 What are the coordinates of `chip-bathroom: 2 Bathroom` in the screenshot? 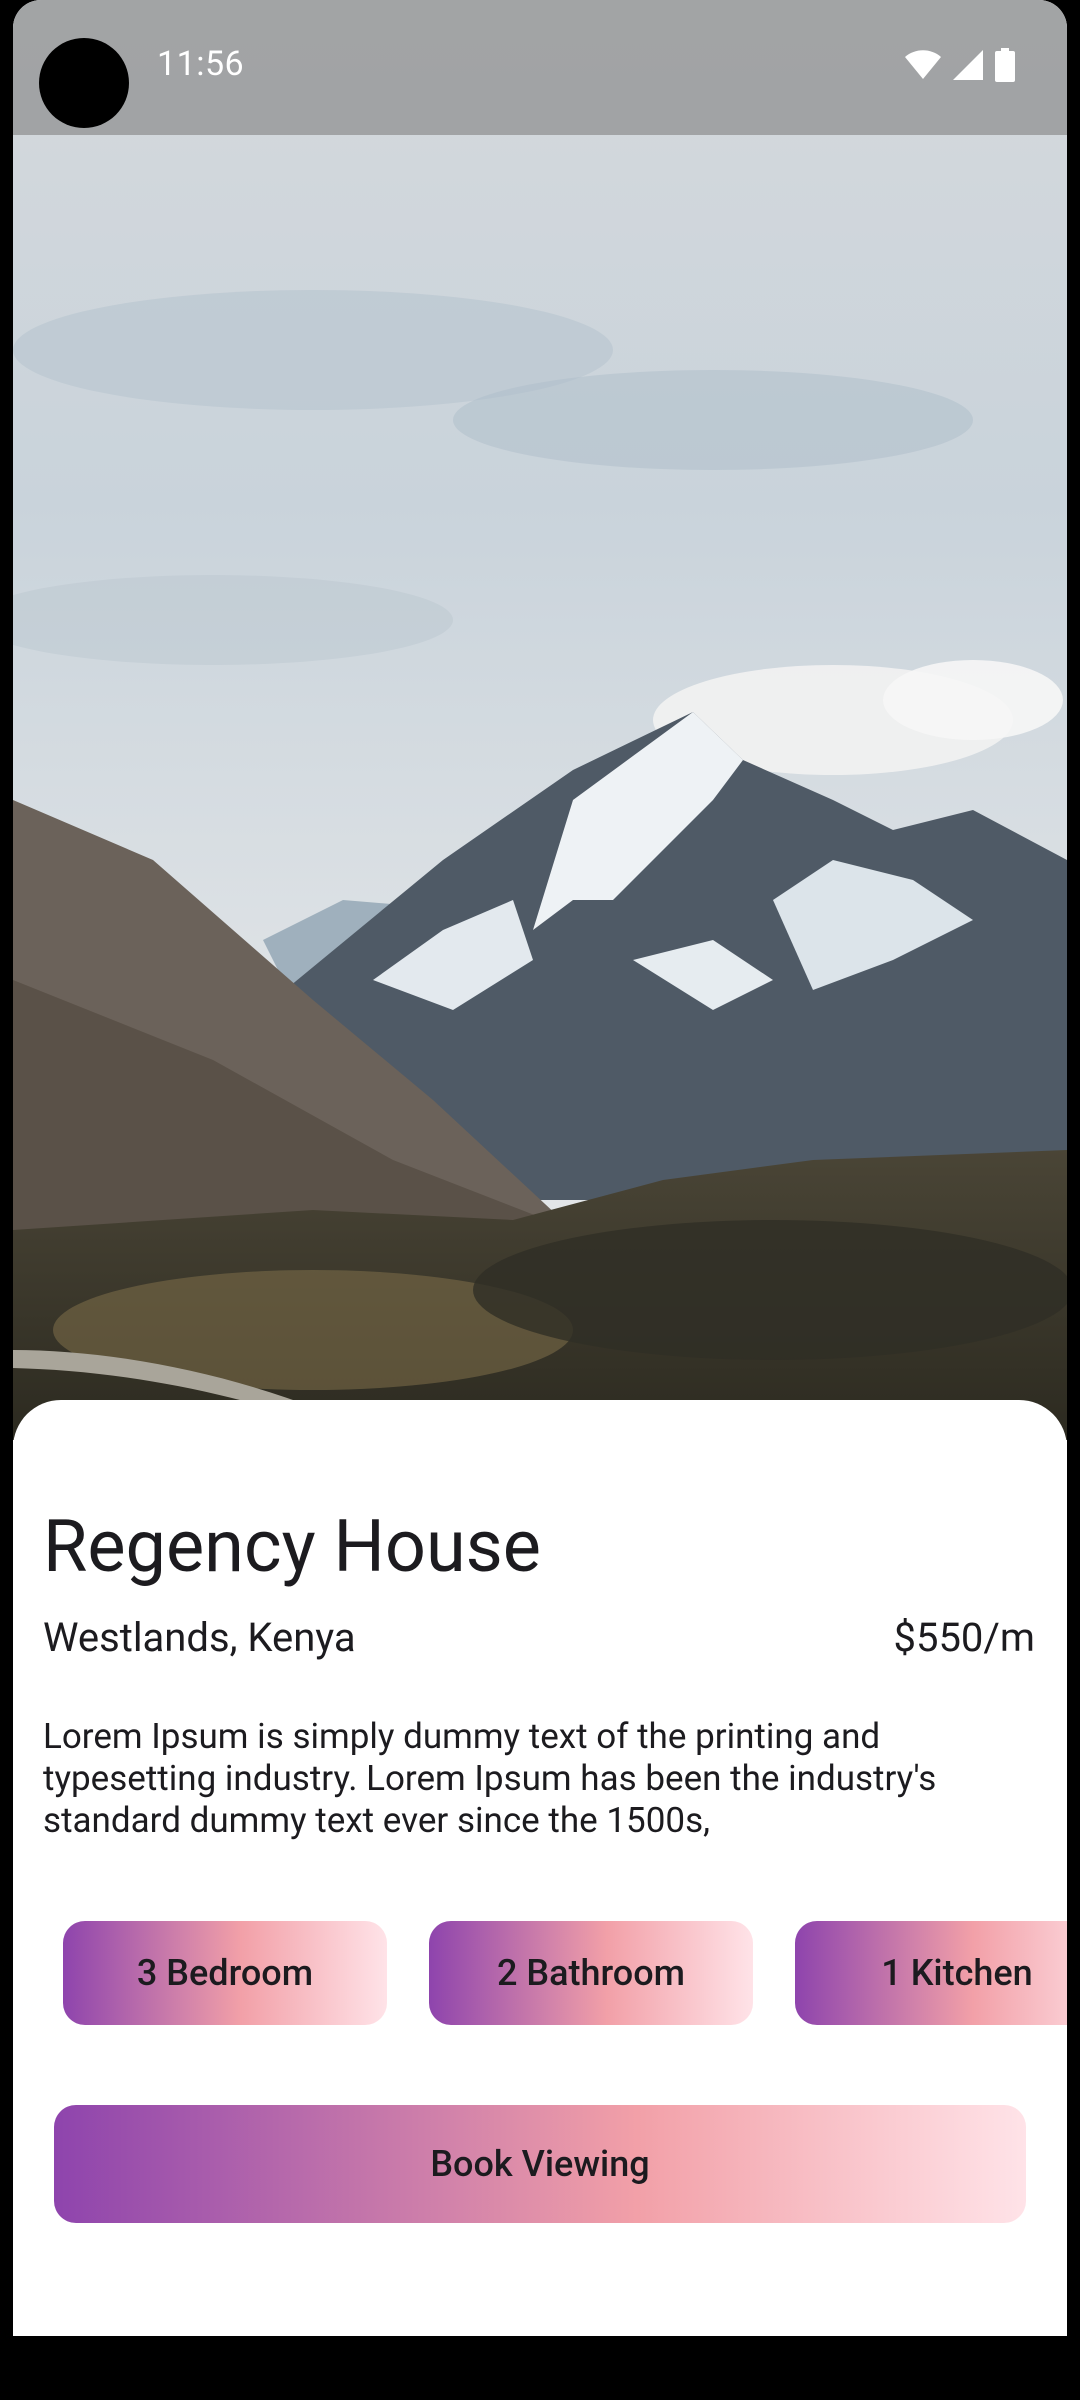 It's located at (591, 1973).